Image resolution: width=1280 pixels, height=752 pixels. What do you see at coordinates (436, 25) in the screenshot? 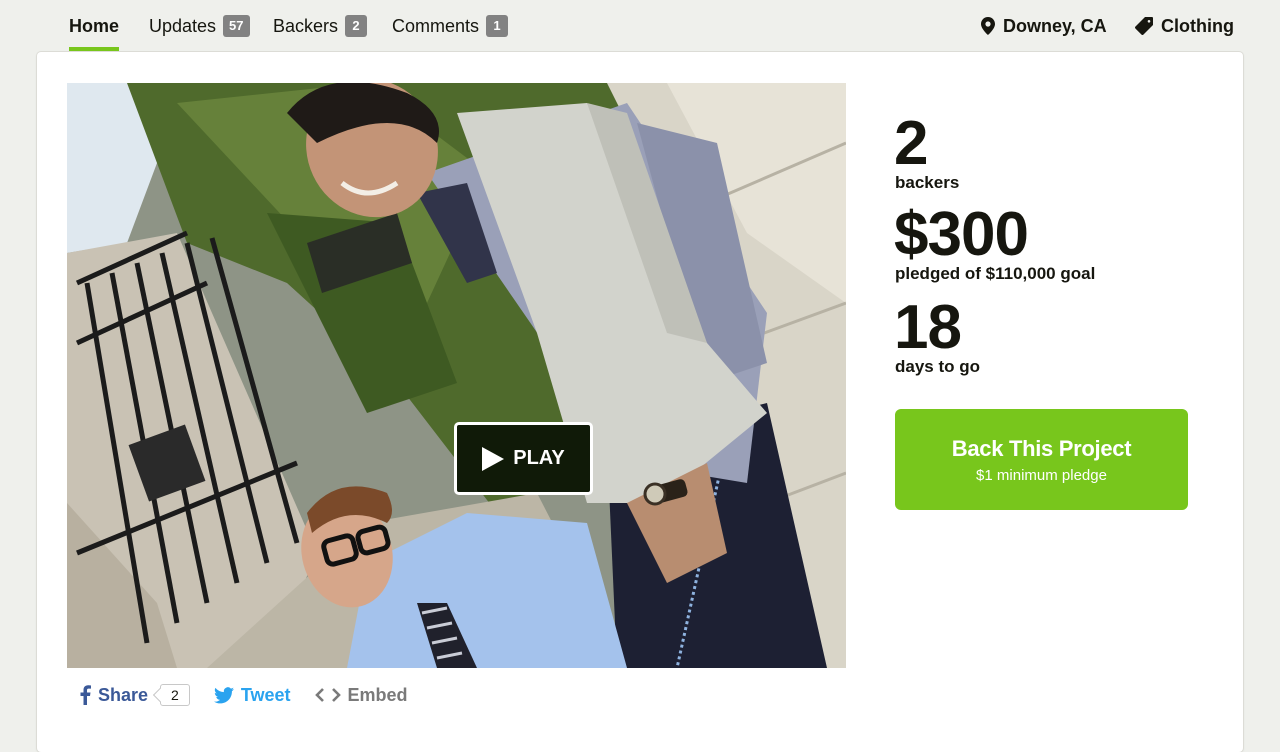
I see `tab-comments-label: Comments` at bounding box center [436, 25].